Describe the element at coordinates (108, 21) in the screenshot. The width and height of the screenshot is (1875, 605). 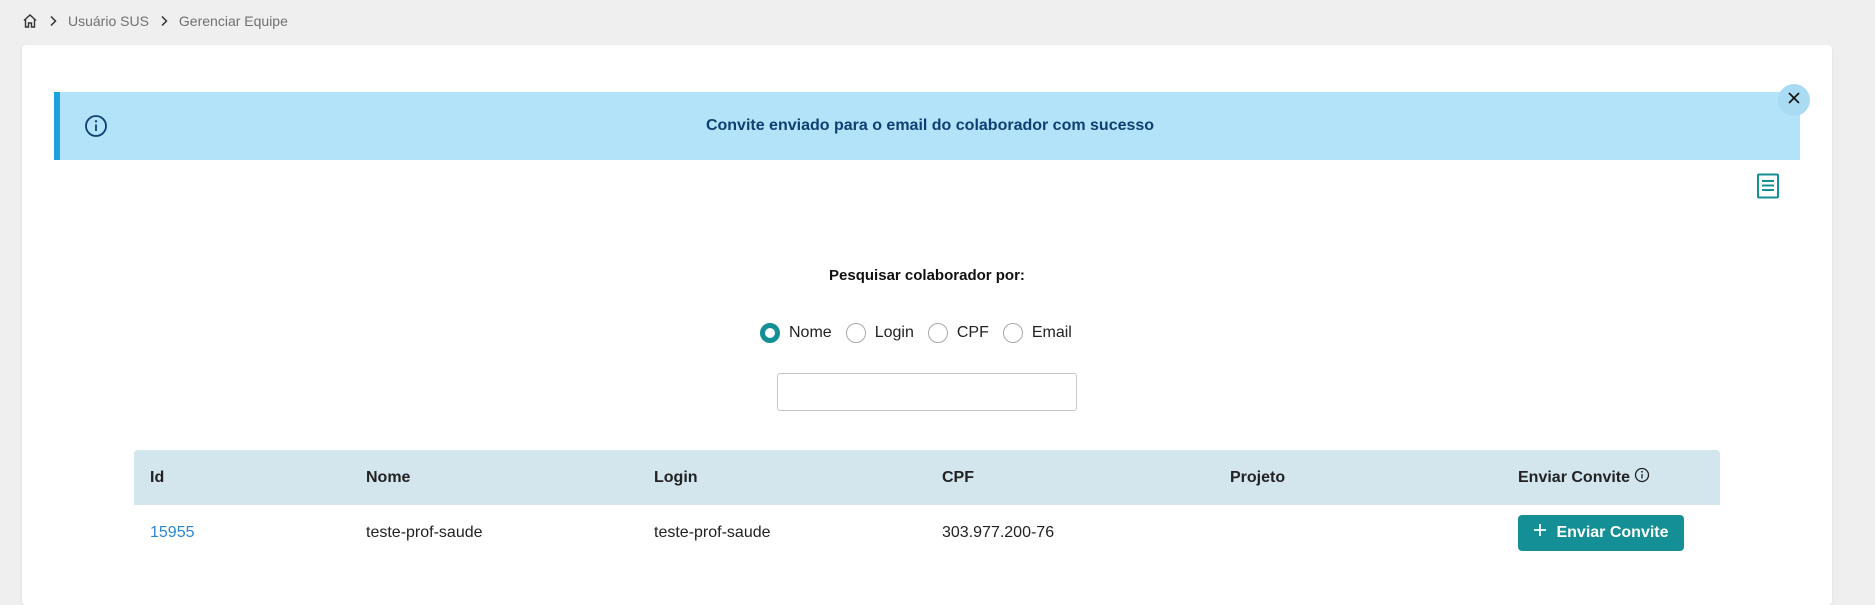
I see `breadcrumb-item-usuario-sus: Usuário SUS` at that location.